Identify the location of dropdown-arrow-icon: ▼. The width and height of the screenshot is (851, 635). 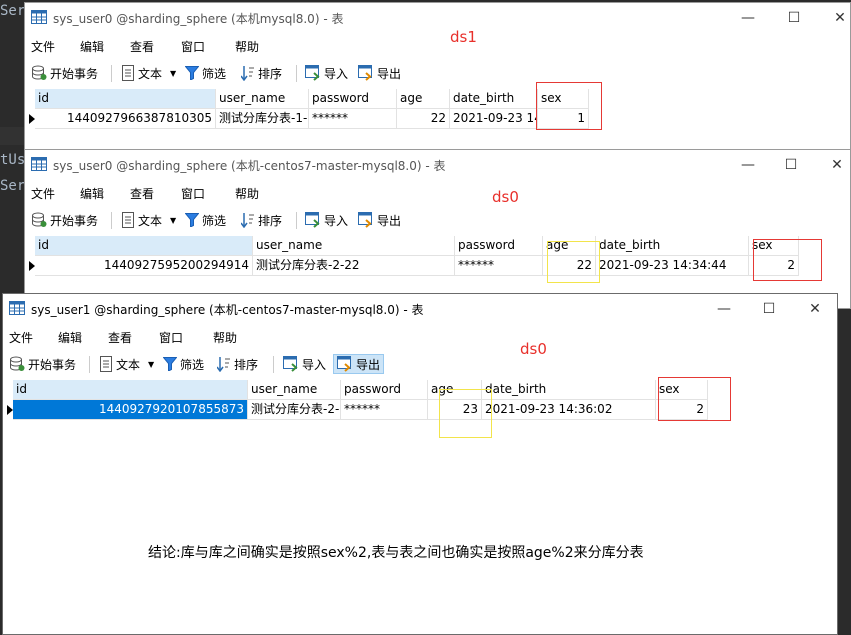
(173, 73).